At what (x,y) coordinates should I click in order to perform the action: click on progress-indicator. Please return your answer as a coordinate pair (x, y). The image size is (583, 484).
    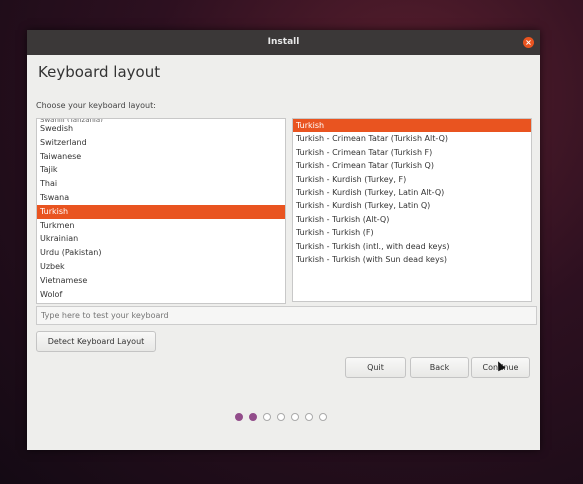
    Looking at the image, I should click on (281, 417).